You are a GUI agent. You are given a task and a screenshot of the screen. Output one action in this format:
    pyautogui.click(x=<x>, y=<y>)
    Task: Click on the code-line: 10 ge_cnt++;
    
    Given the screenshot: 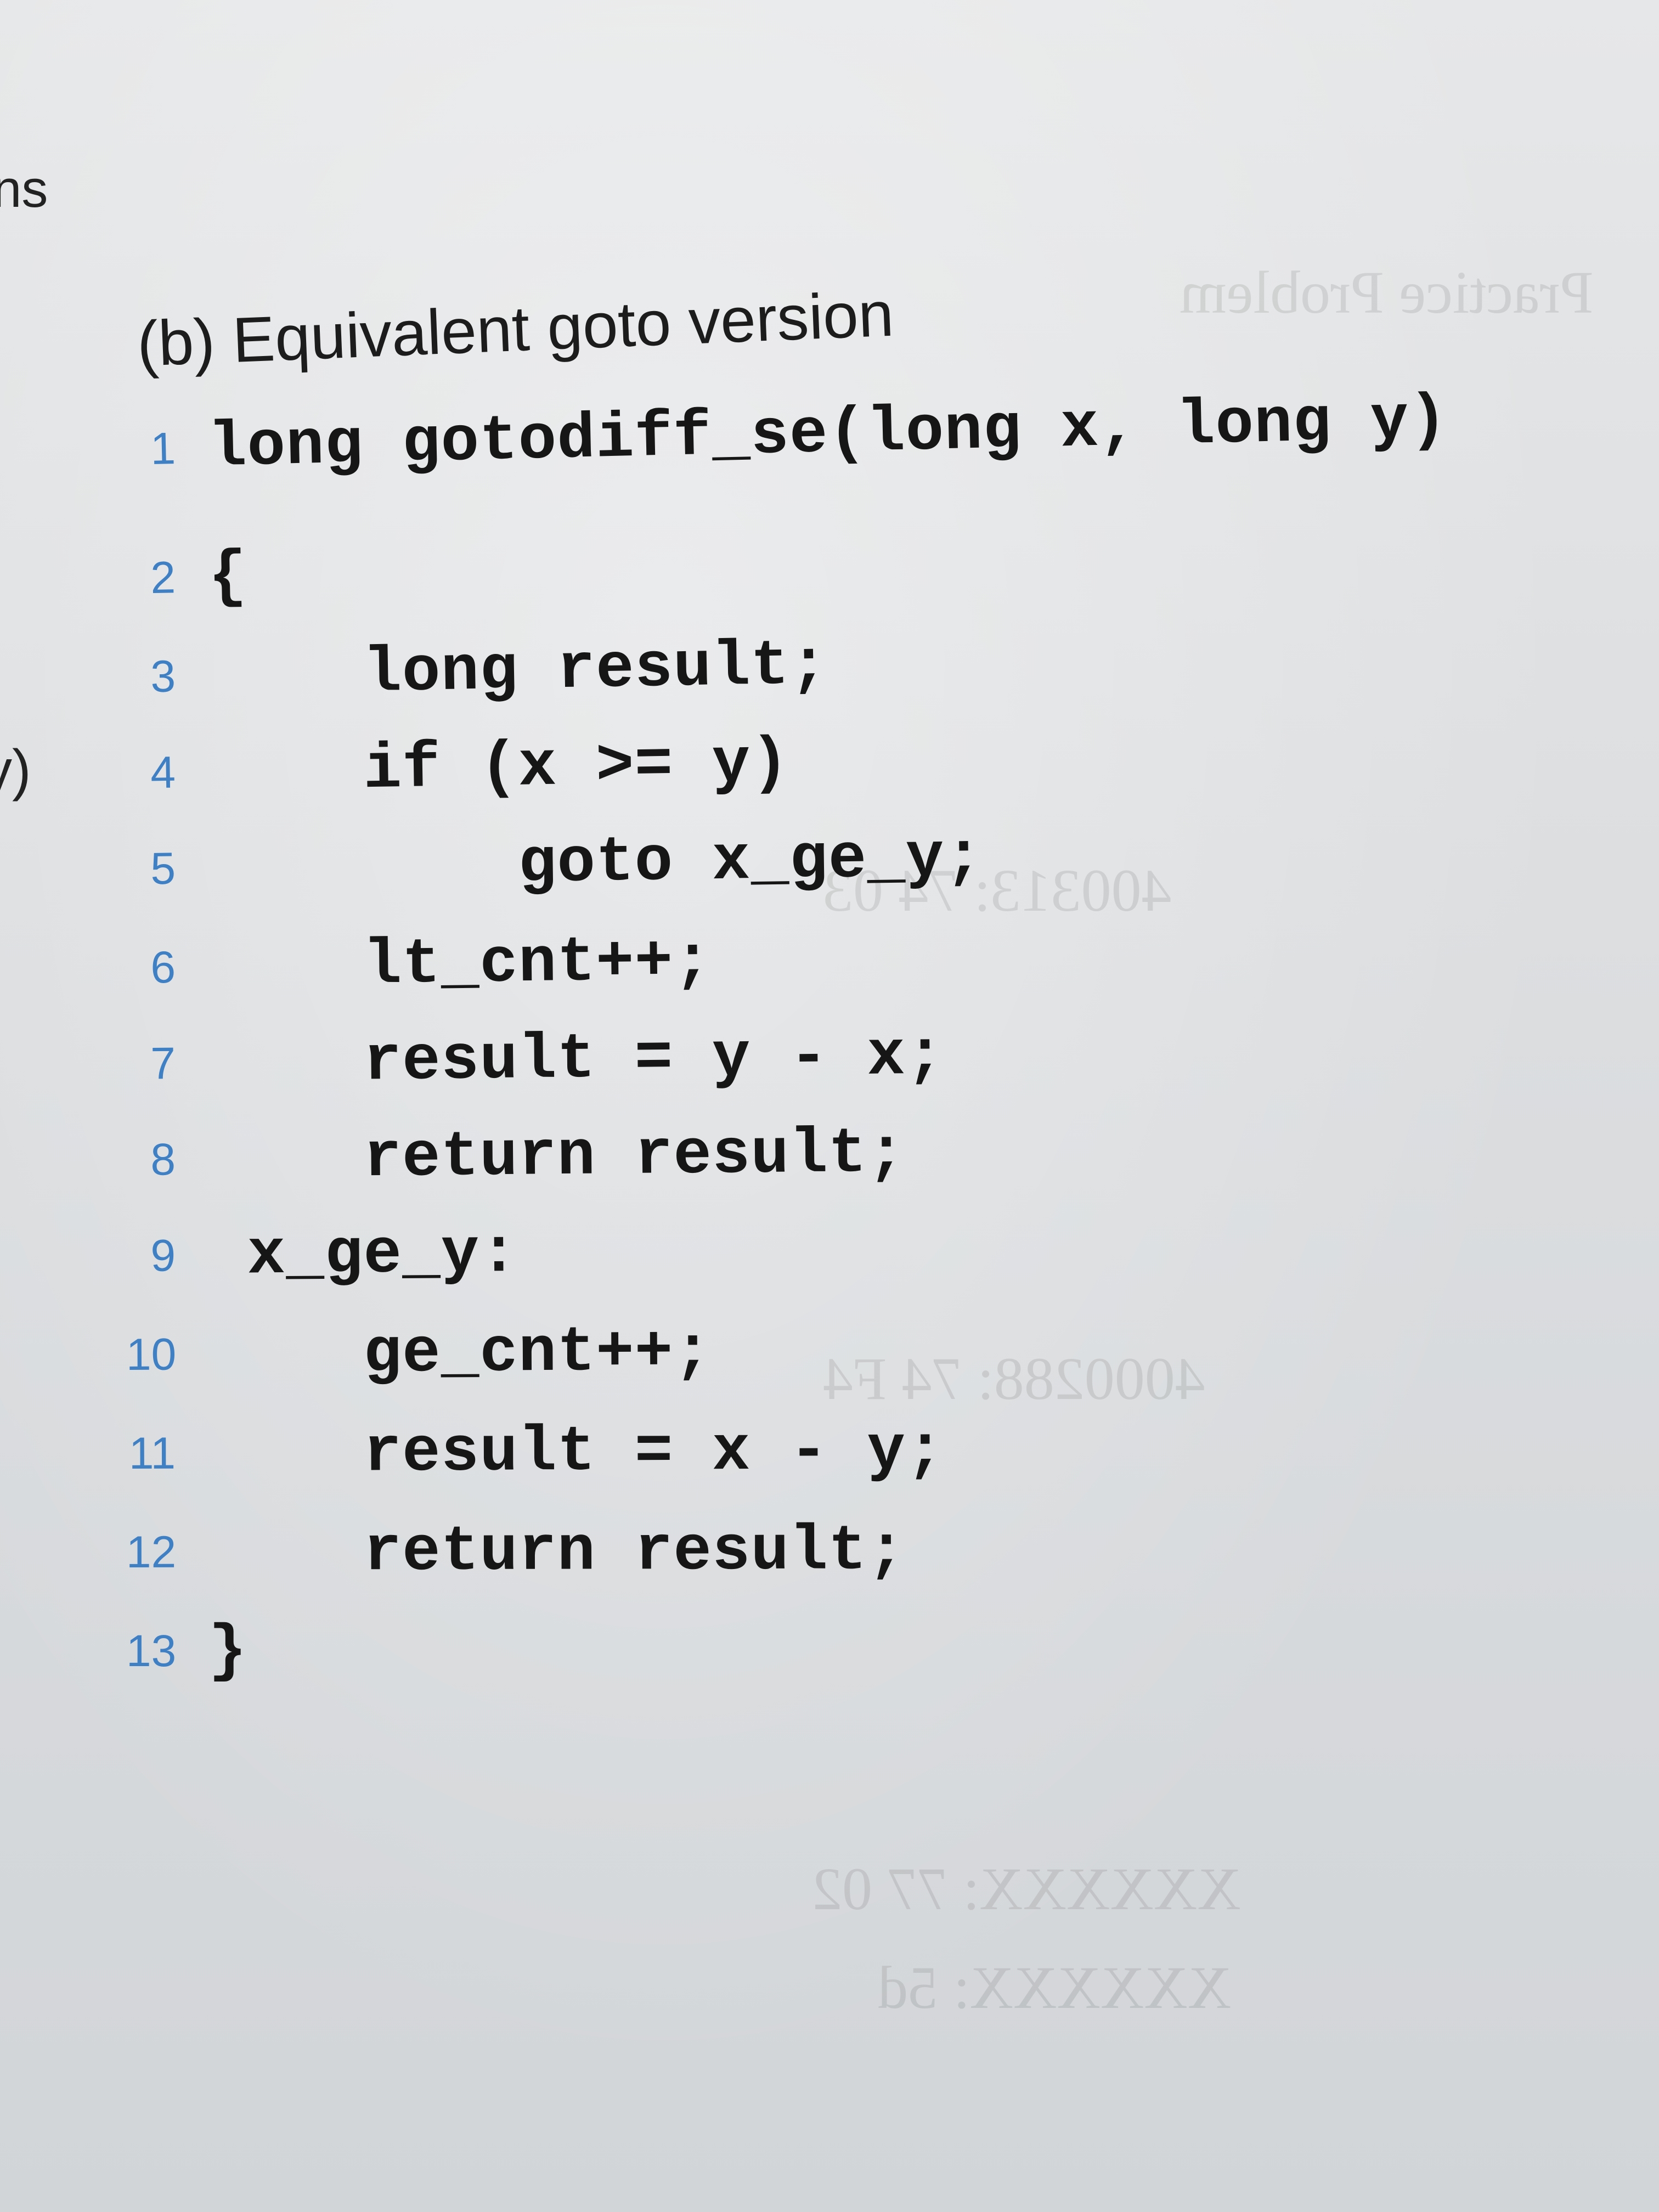 What is the action you would take?
    pyautogui.click(x=889, y=1351)
    